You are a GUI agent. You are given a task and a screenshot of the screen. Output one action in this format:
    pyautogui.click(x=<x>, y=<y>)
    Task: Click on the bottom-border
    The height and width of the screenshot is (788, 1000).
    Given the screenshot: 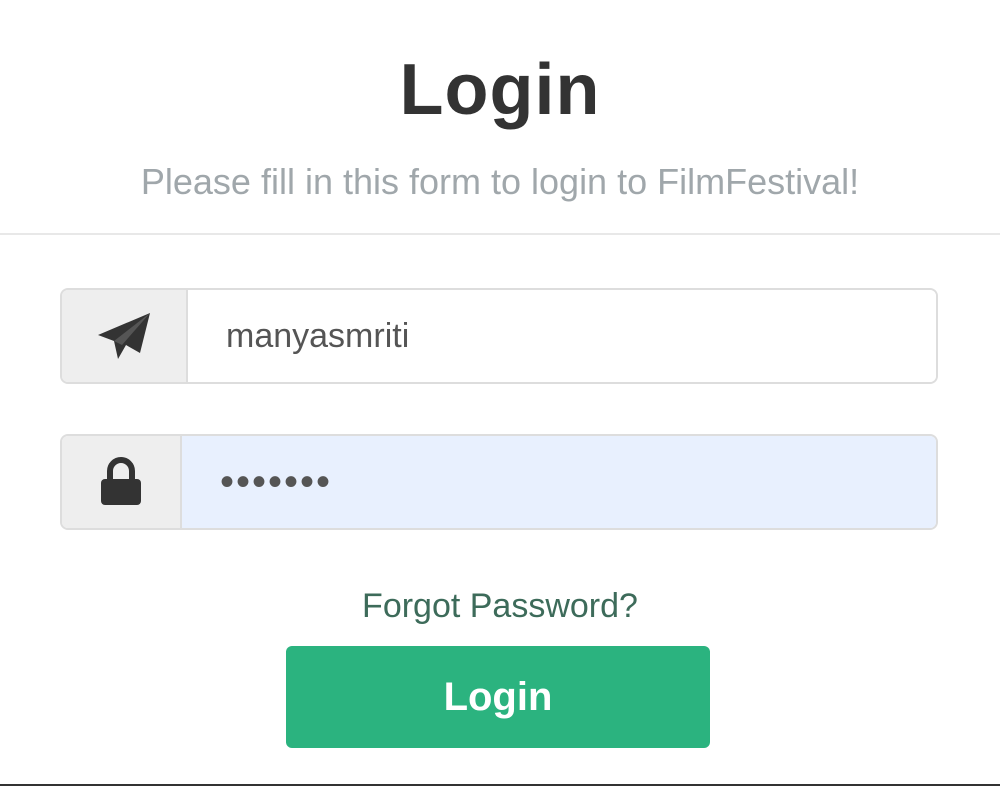 What is the action you would take?
    pyautogui.click(x=500, y=785)
    